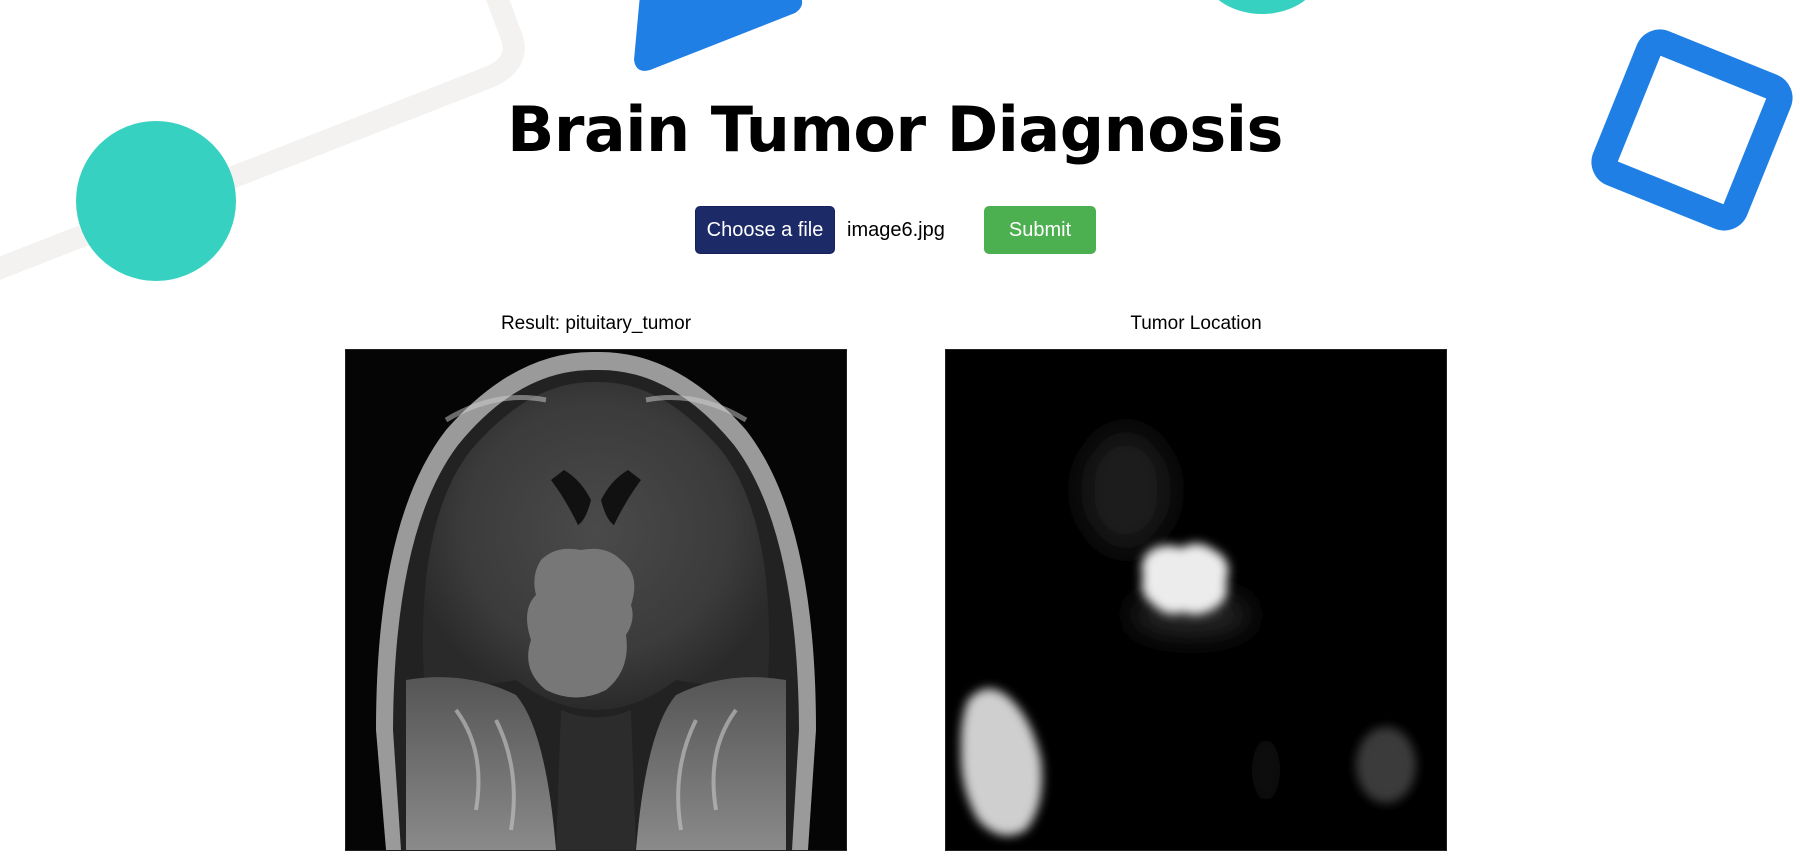 Image resolution: width=1800 pixels, height=863 pixels. Describe the element at coordinates (1196, 323) in the screenshot. I see `tumor-location-caption: Tumor Location` at that location.